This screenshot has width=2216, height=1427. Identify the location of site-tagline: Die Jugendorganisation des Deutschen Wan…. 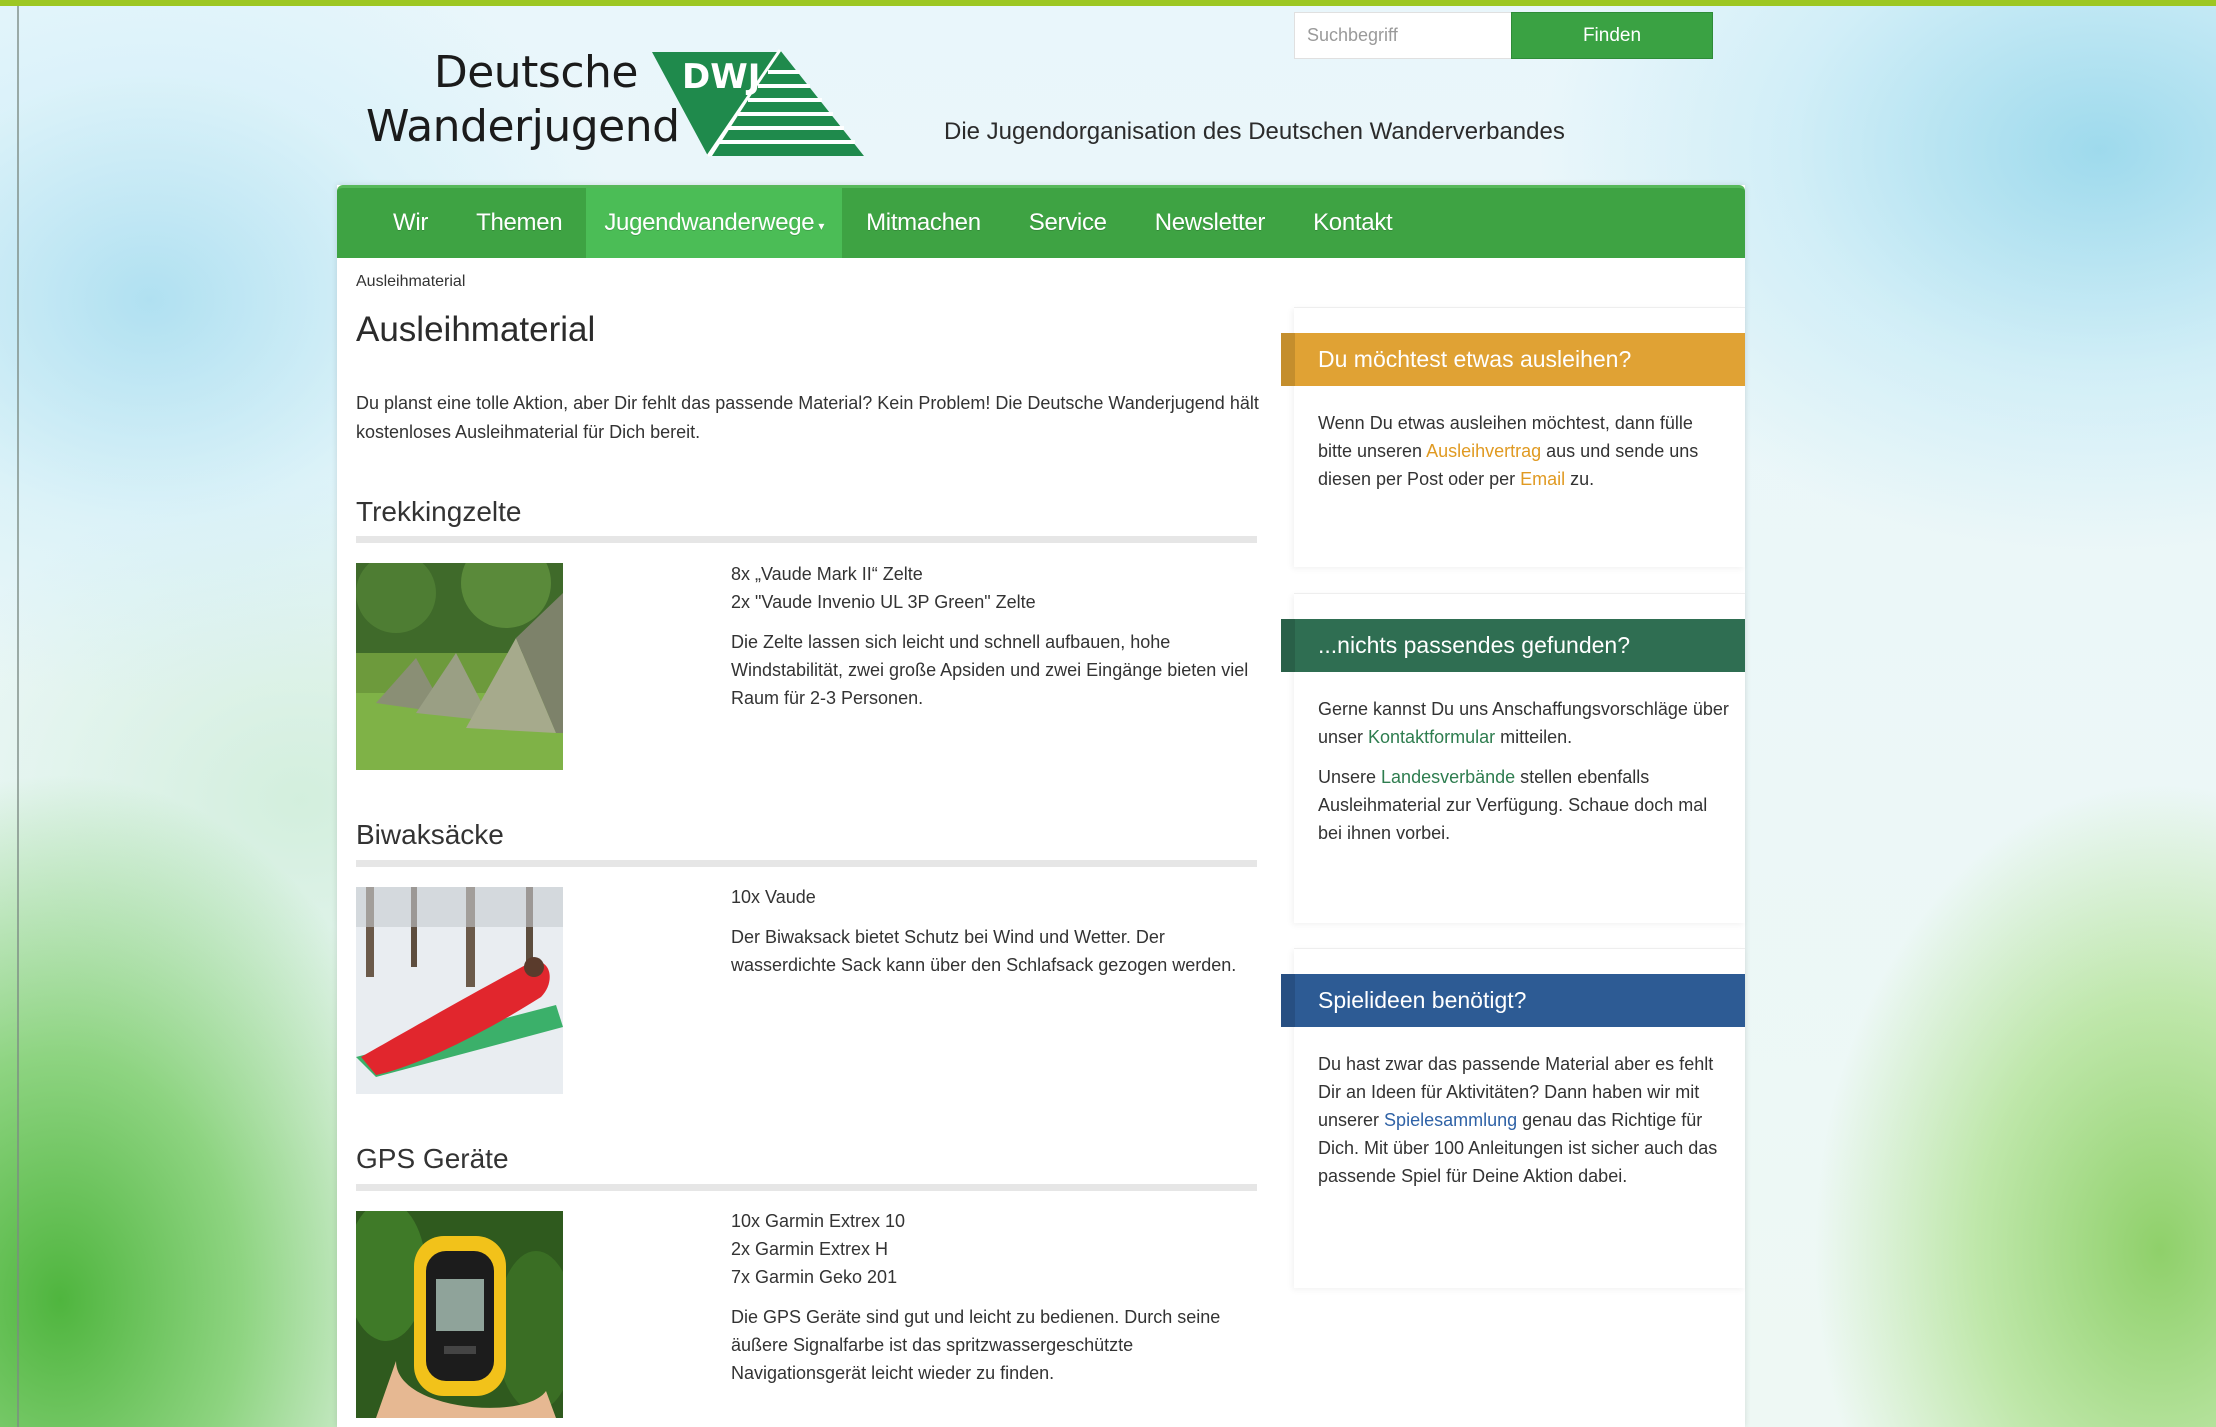
(1254, 131).